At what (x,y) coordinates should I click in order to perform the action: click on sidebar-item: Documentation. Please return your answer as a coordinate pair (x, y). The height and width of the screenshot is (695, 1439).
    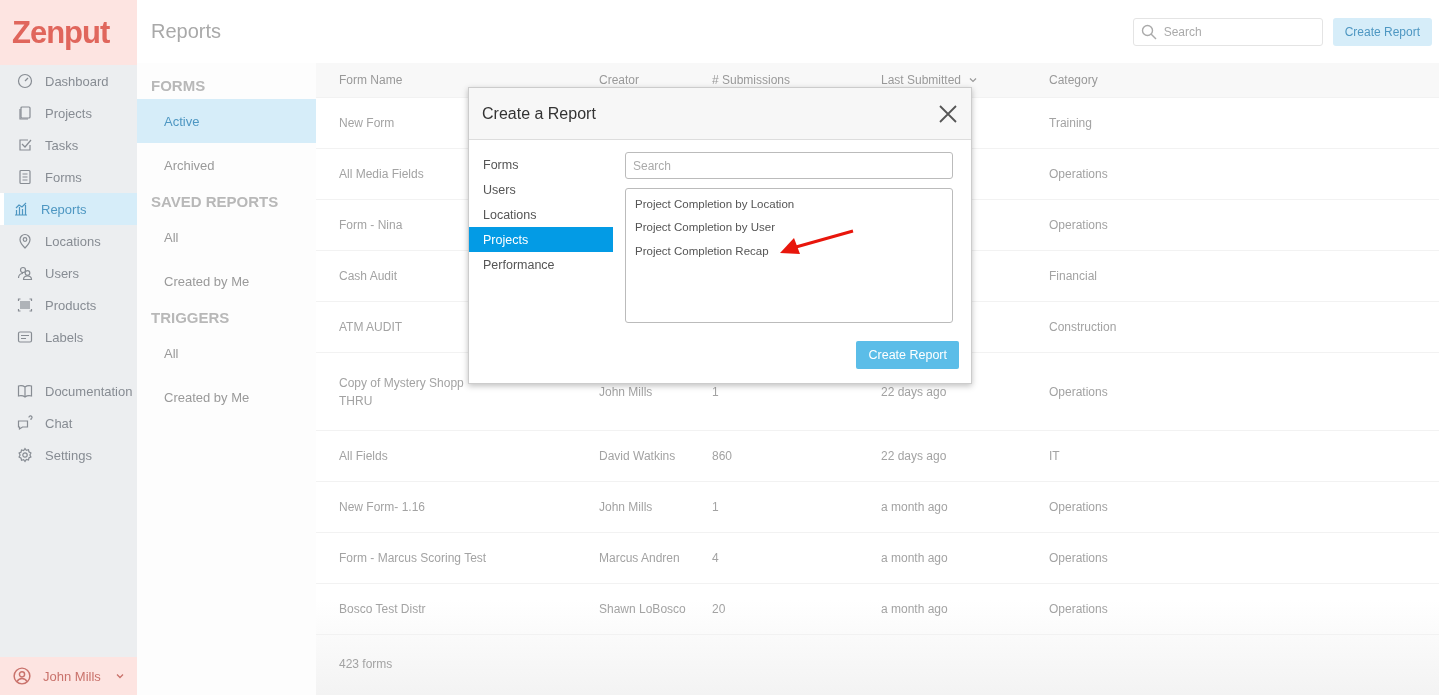
    Looking at the image, I should click on (68, 391).